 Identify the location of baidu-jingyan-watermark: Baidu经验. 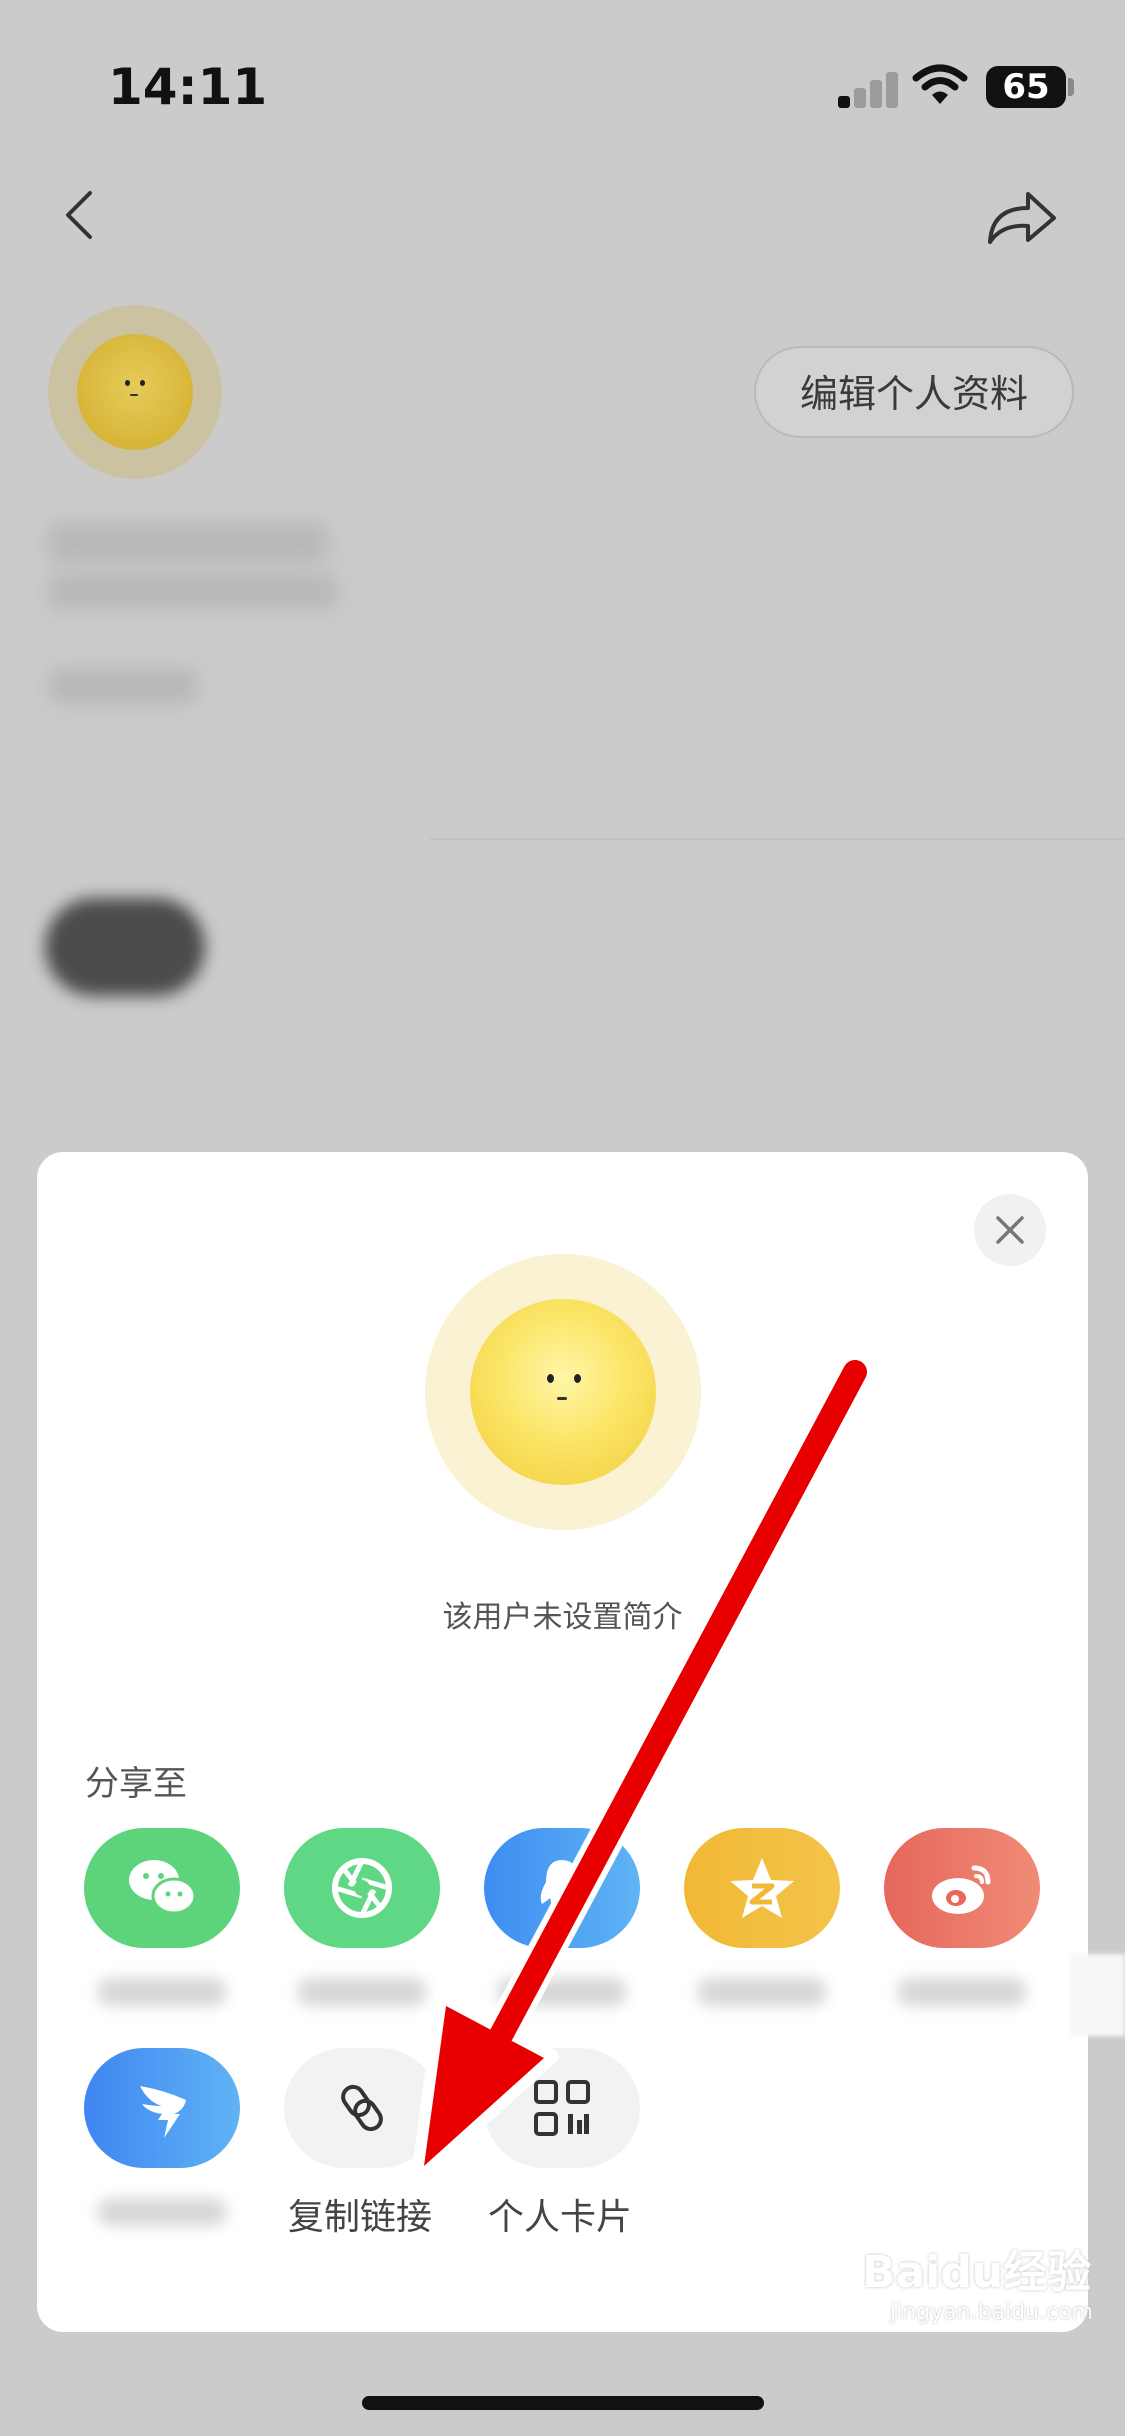
(977, 2272).